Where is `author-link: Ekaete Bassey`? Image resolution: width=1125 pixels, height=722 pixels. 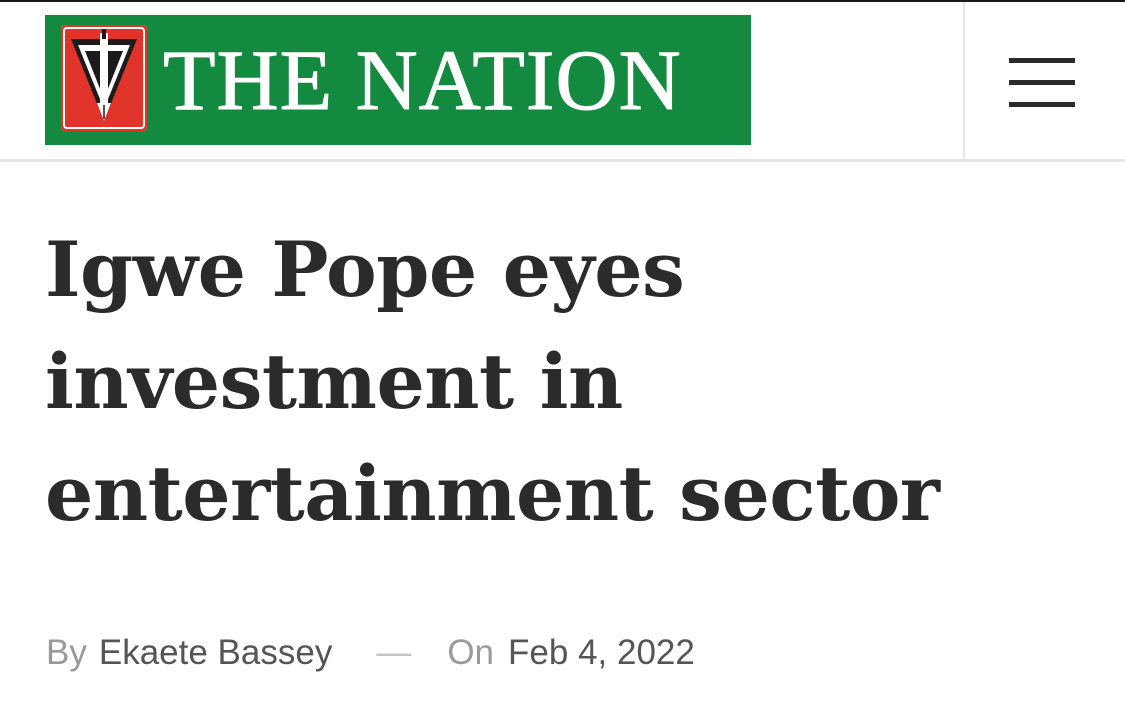 author-link: Ekaete Bassey is located at coordinates (215, 653).